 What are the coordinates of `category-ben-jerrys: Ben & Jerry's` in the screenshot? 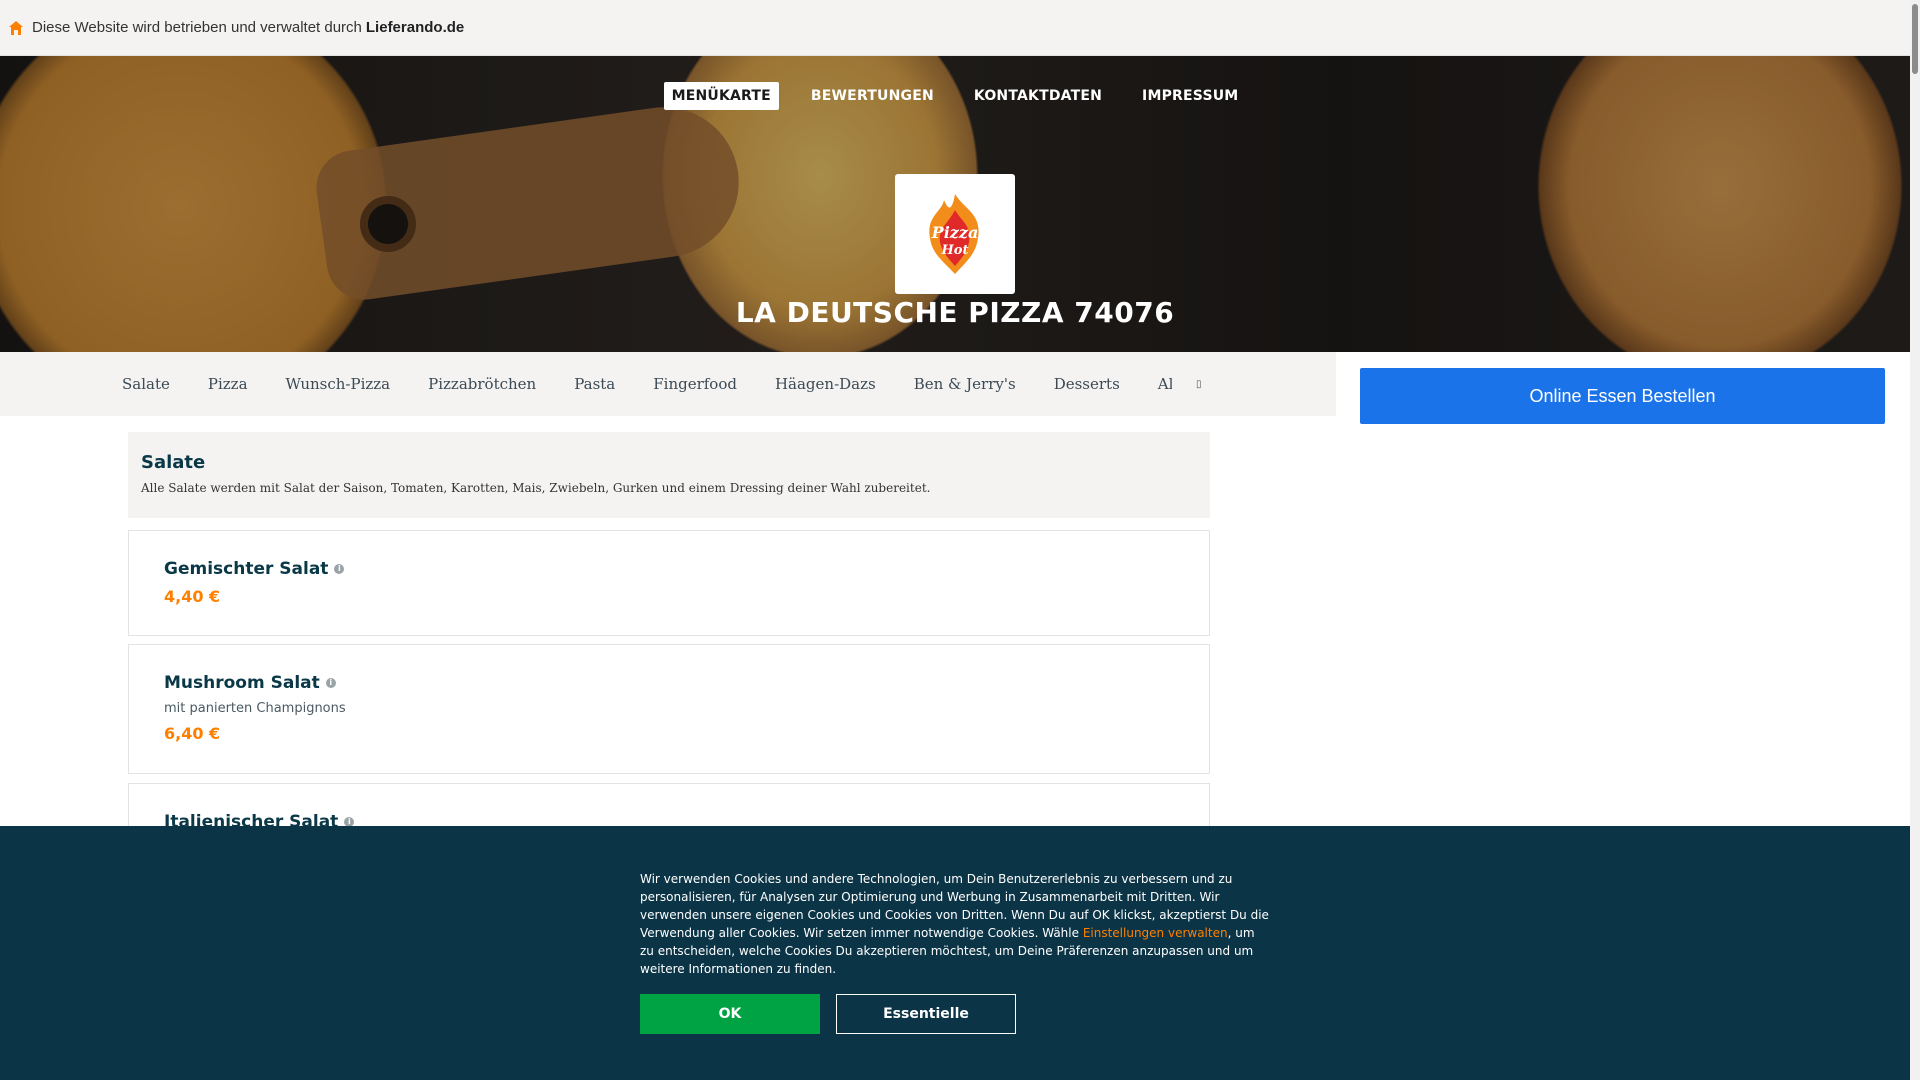 It's located at (965, 384).